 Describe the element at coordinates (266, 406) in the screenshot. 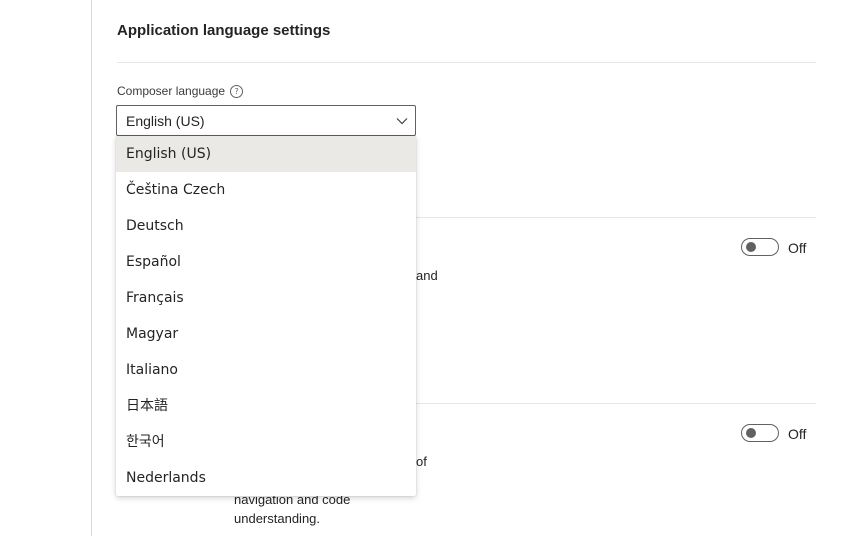

I see `language-option-japanese: 日本語` at that location.